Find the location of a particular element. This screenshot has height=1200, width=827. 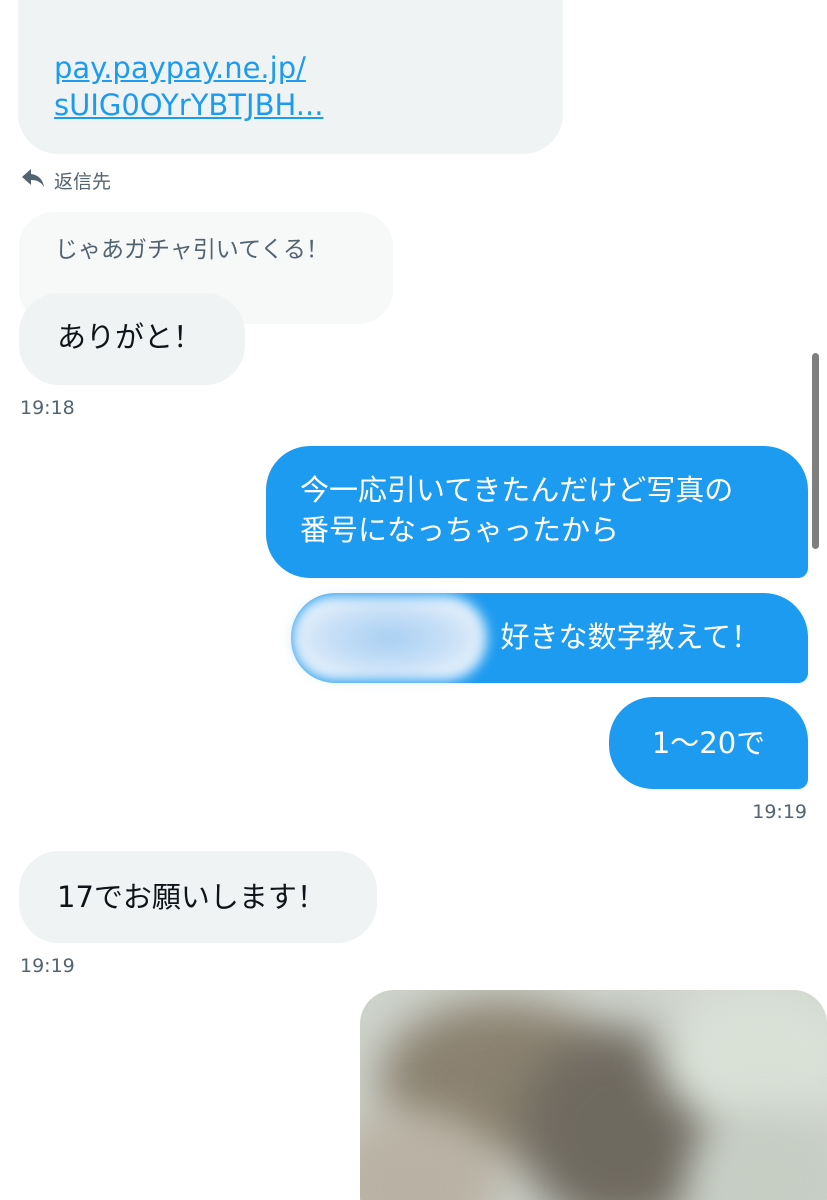

outgoing-message-bubble: 好きな数字教えて！ is located at coordinates (549, 638).